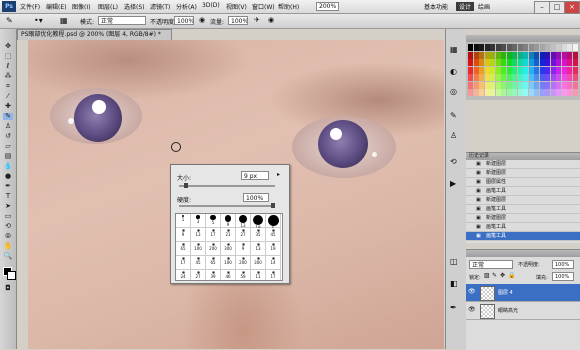  I want to click on brush-preset: 3, so click(198, 221).